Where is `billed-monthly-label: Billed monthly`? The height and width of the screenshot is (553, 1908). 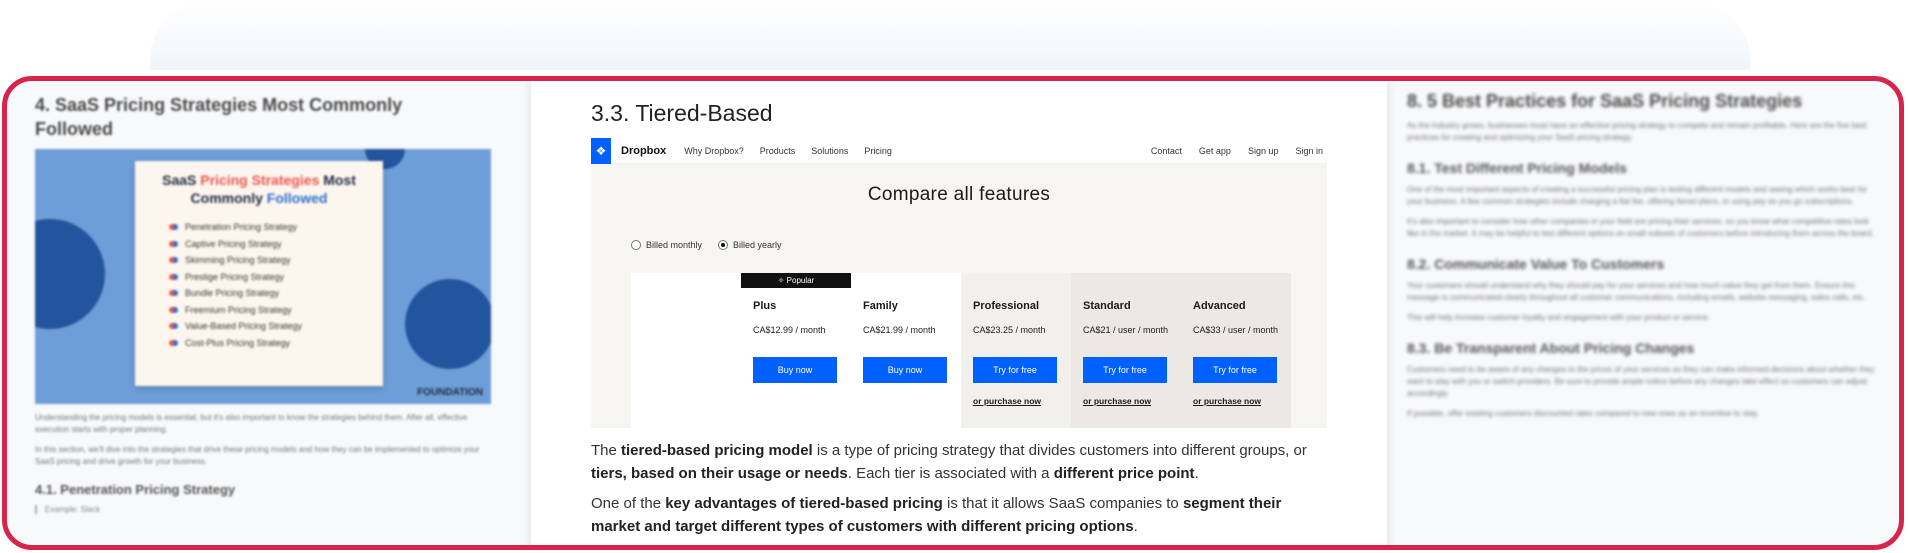
billed-monthly-label: Billed monthly is located at coordinates (674, 245).